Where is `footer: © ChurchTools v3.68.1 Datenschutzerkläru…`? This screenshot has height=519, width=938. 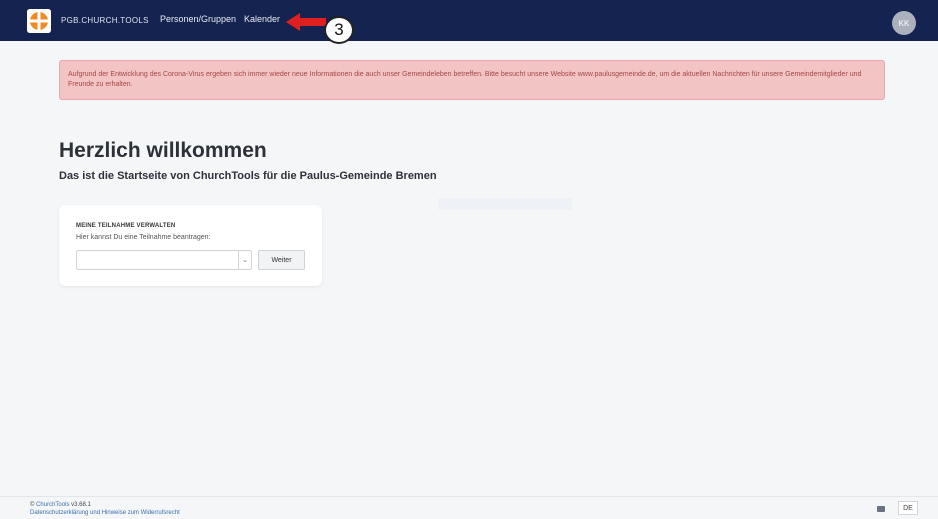
footer: © ChurchTools v3.68.1 Datenschutzerkläru… is located at coordinates (469, 507).